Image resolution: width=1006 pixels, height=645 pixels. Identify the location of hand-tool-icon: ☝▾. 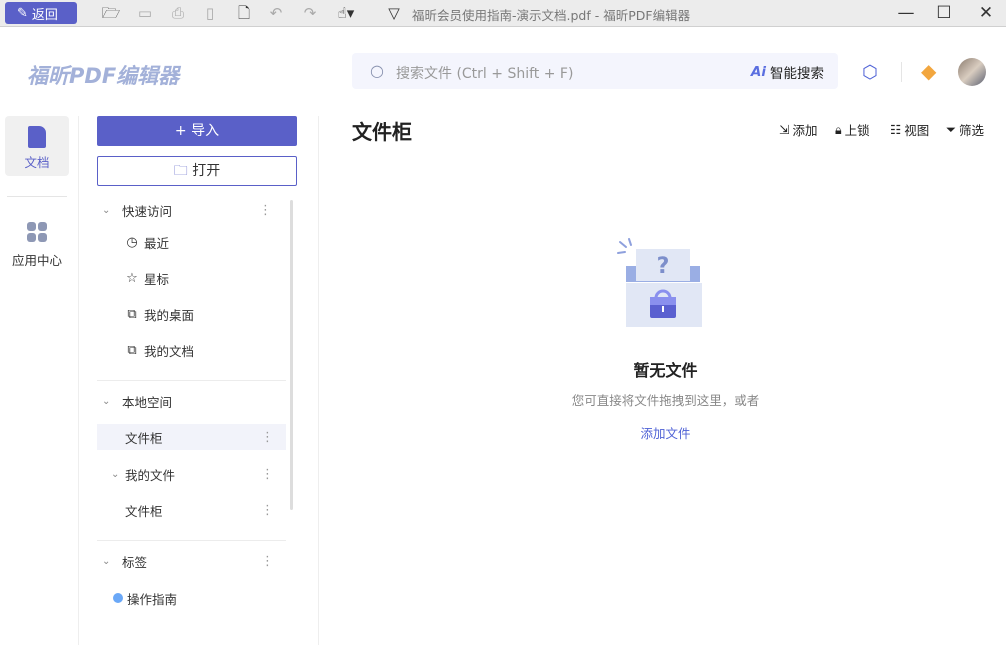
(346, 13).